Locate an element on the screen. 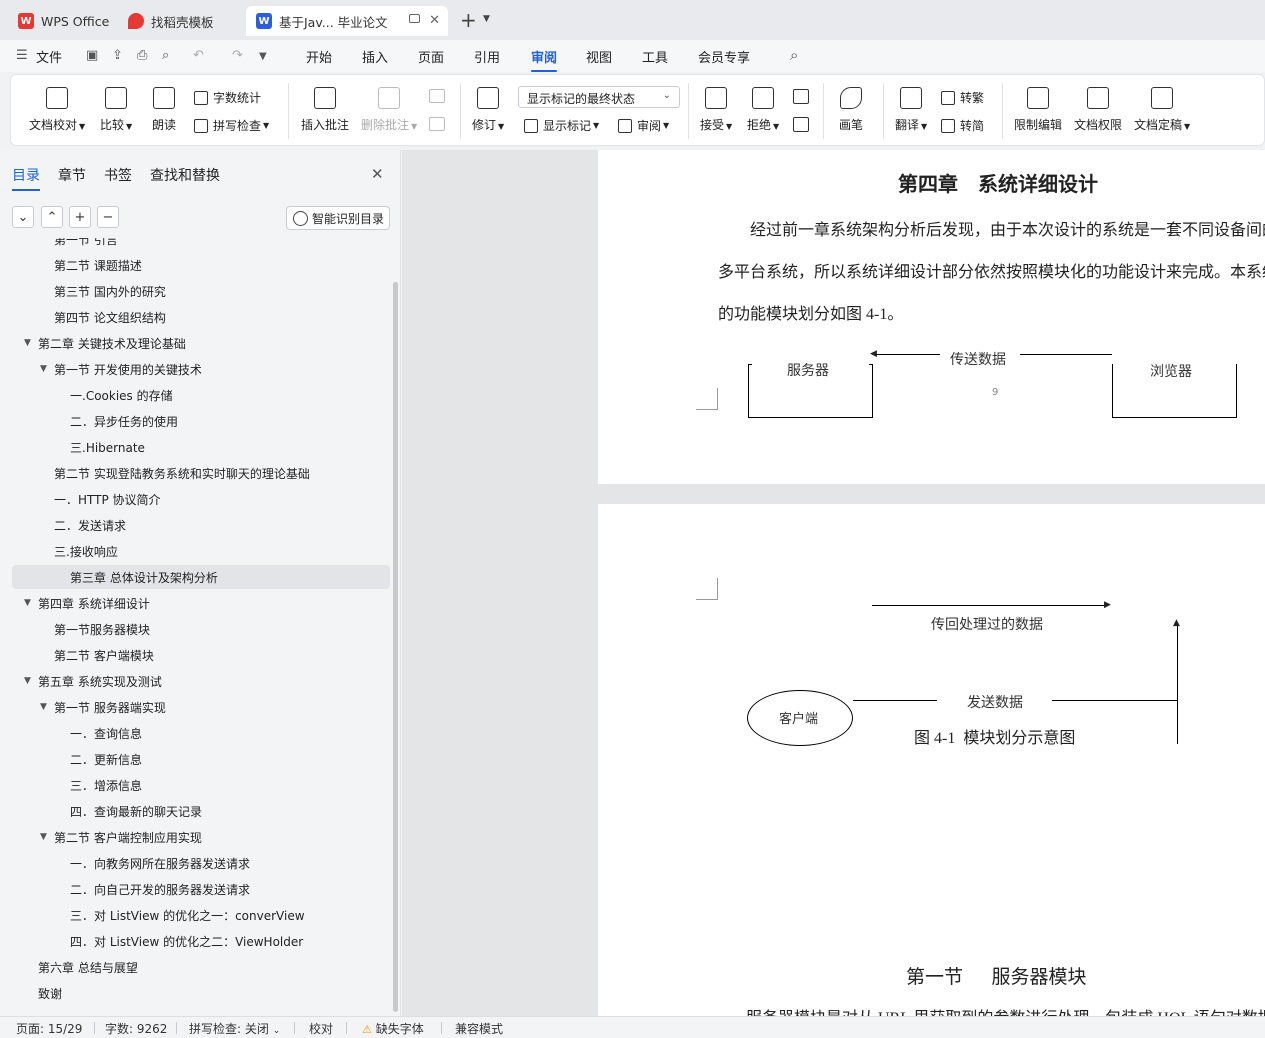  add-heading-button: + is located at coordinates (80, 217).